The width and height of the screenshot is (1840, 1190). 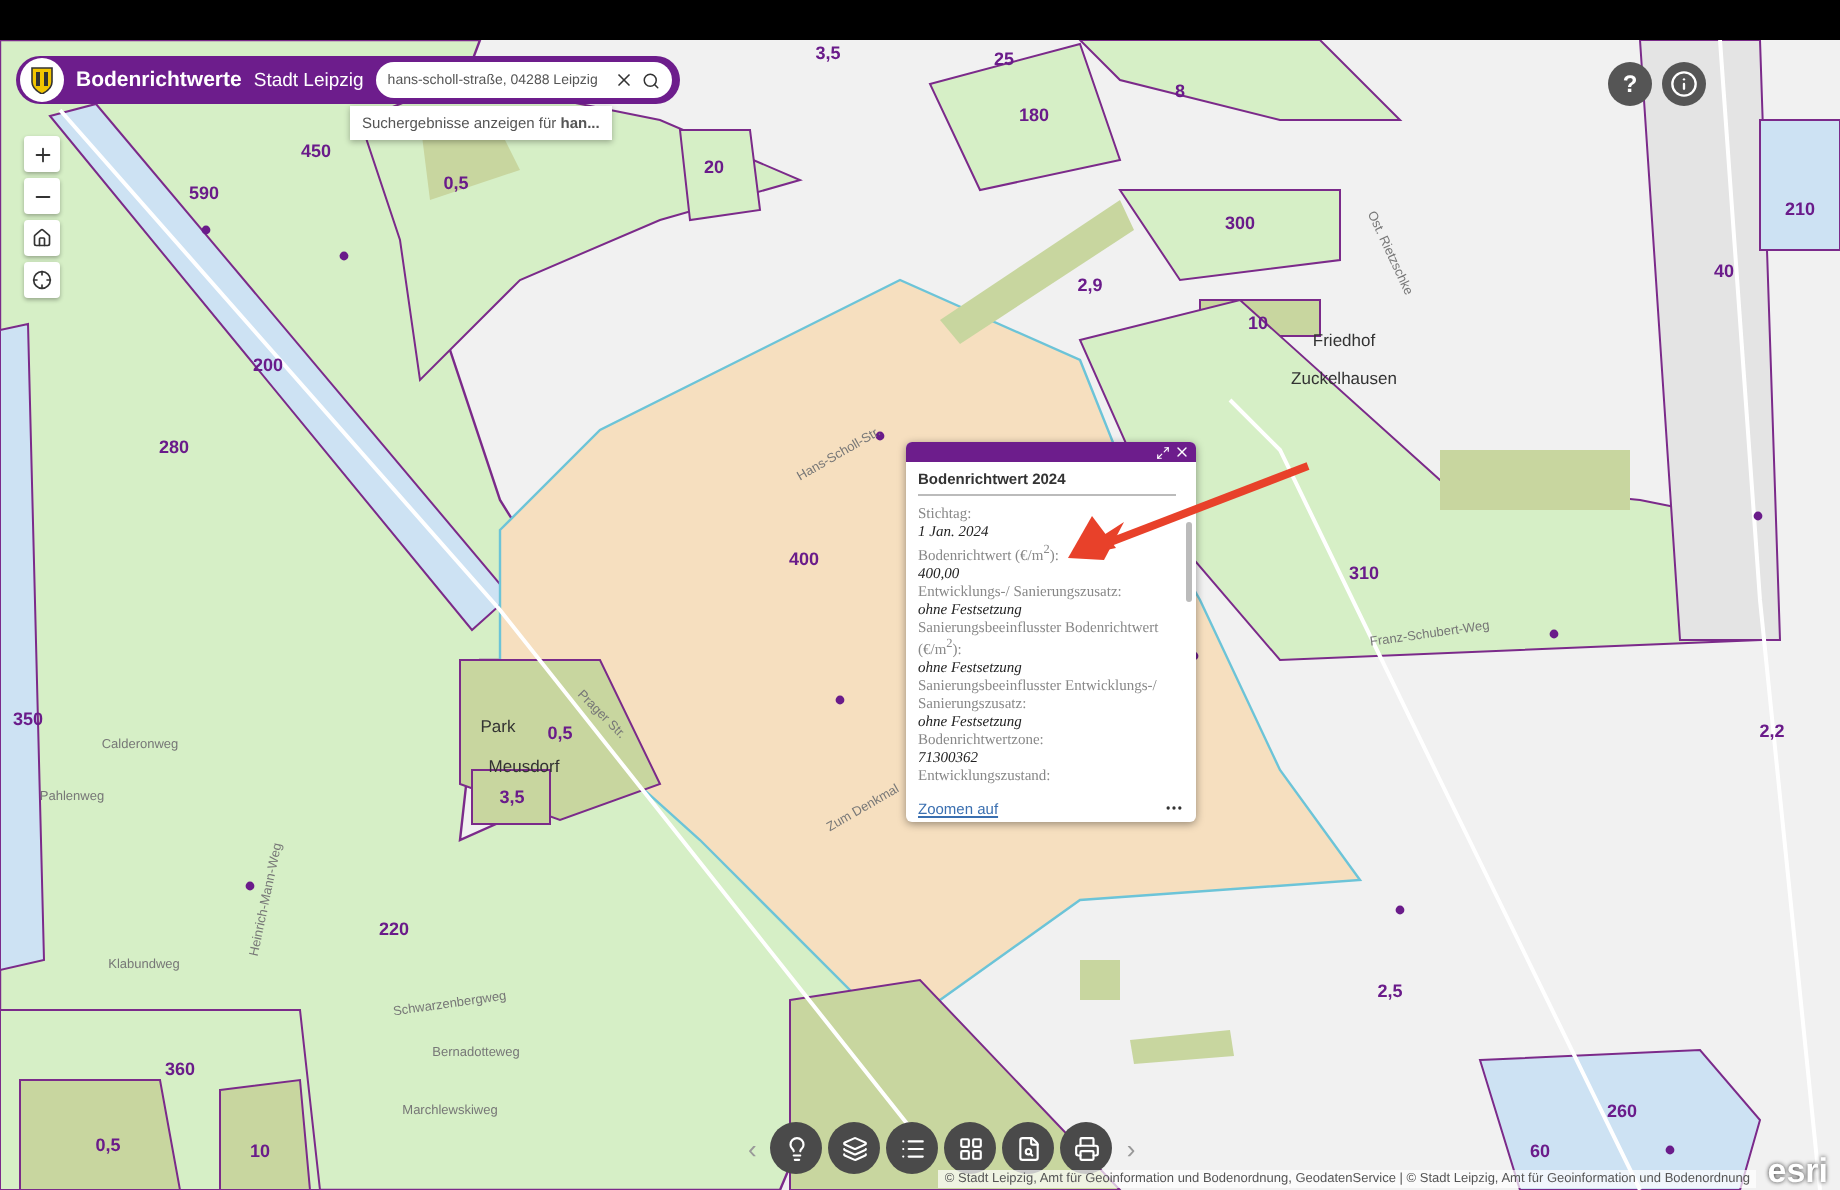 What do you see at coordinates (1182, 452) in the screenshot?
I see `close-icon` at bounding box center [1182, 452].